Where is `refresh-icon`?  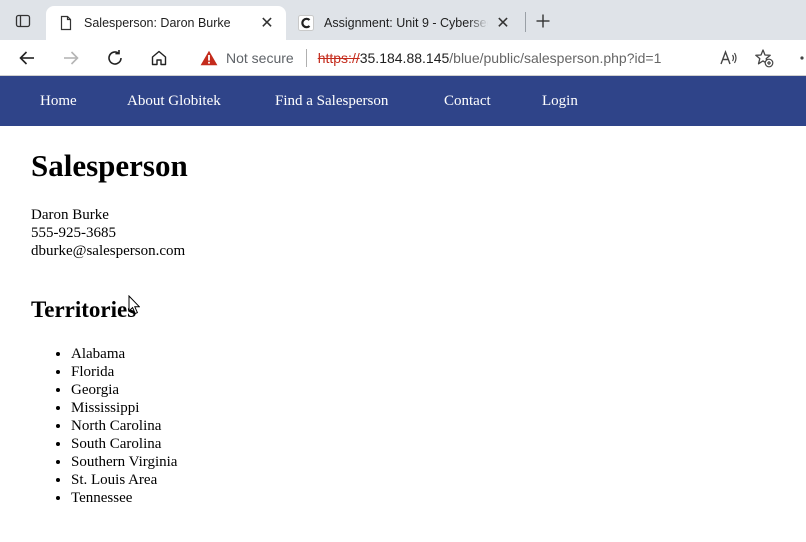 refresh-icon is located at coordinates (115, 57).